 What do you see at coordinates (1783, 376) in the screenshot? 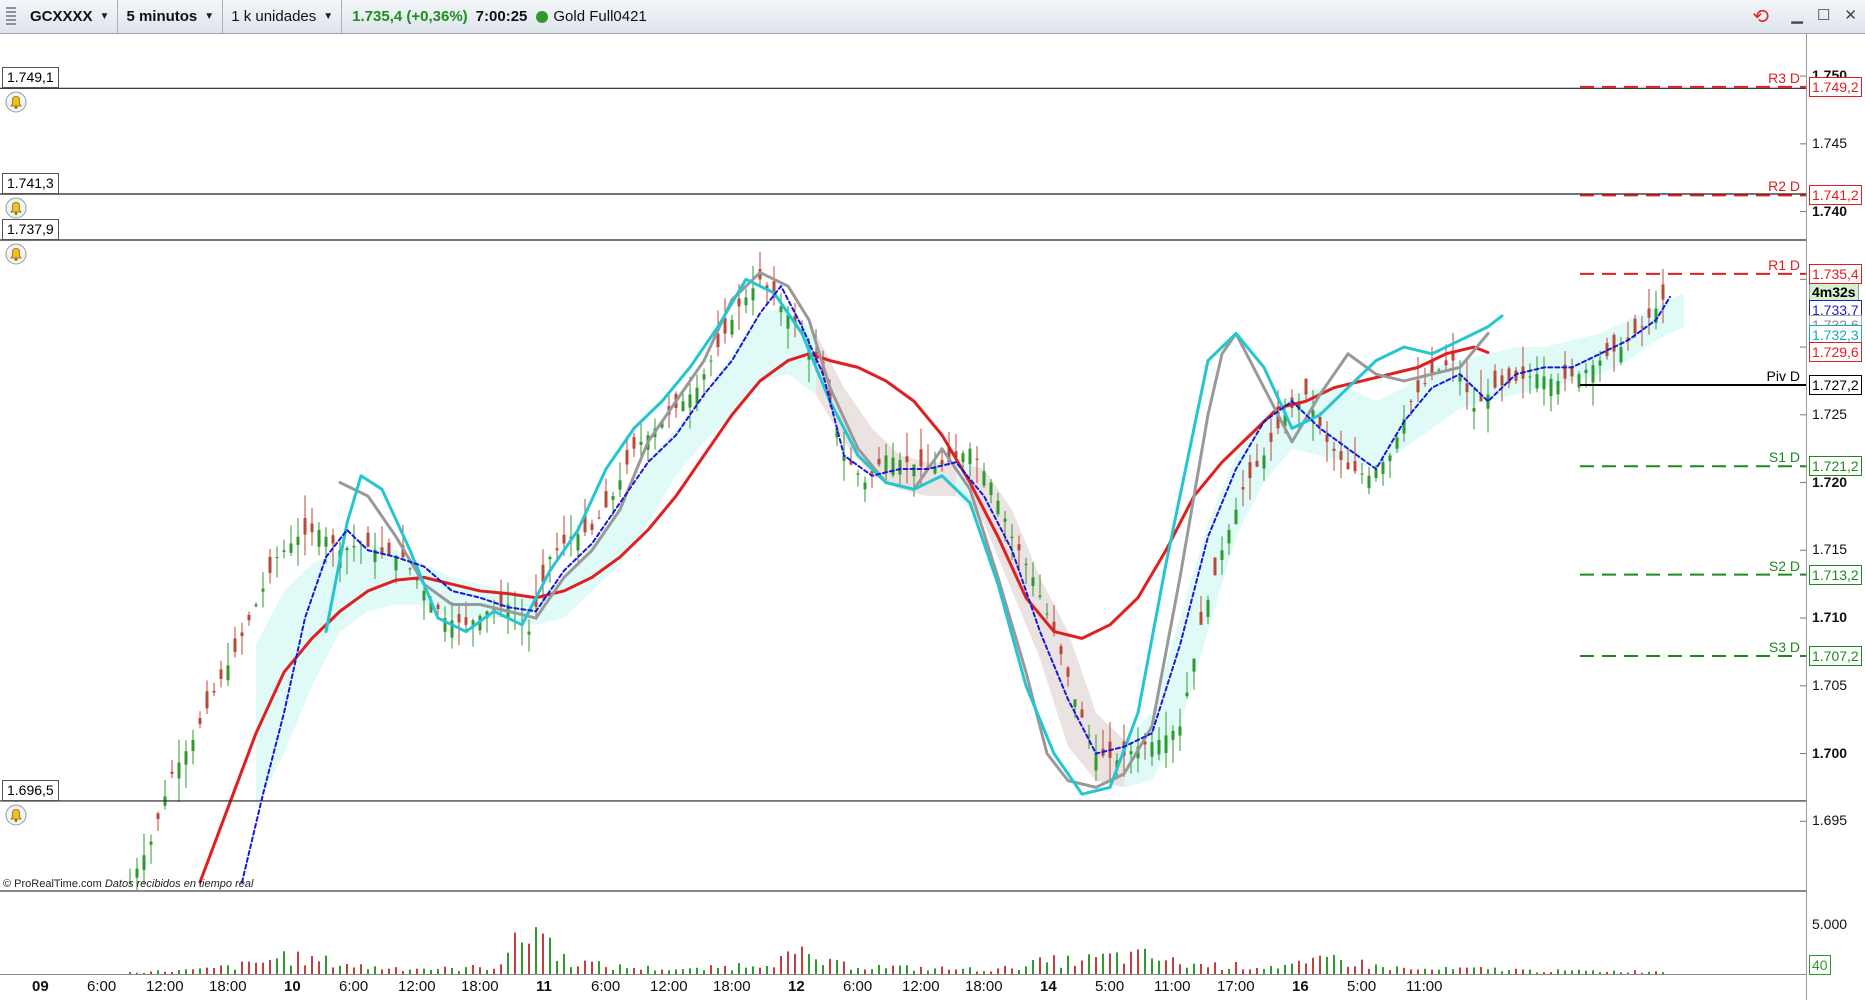
I see `pivot-name-label: Piv D` at bounding box center [1783, 376].